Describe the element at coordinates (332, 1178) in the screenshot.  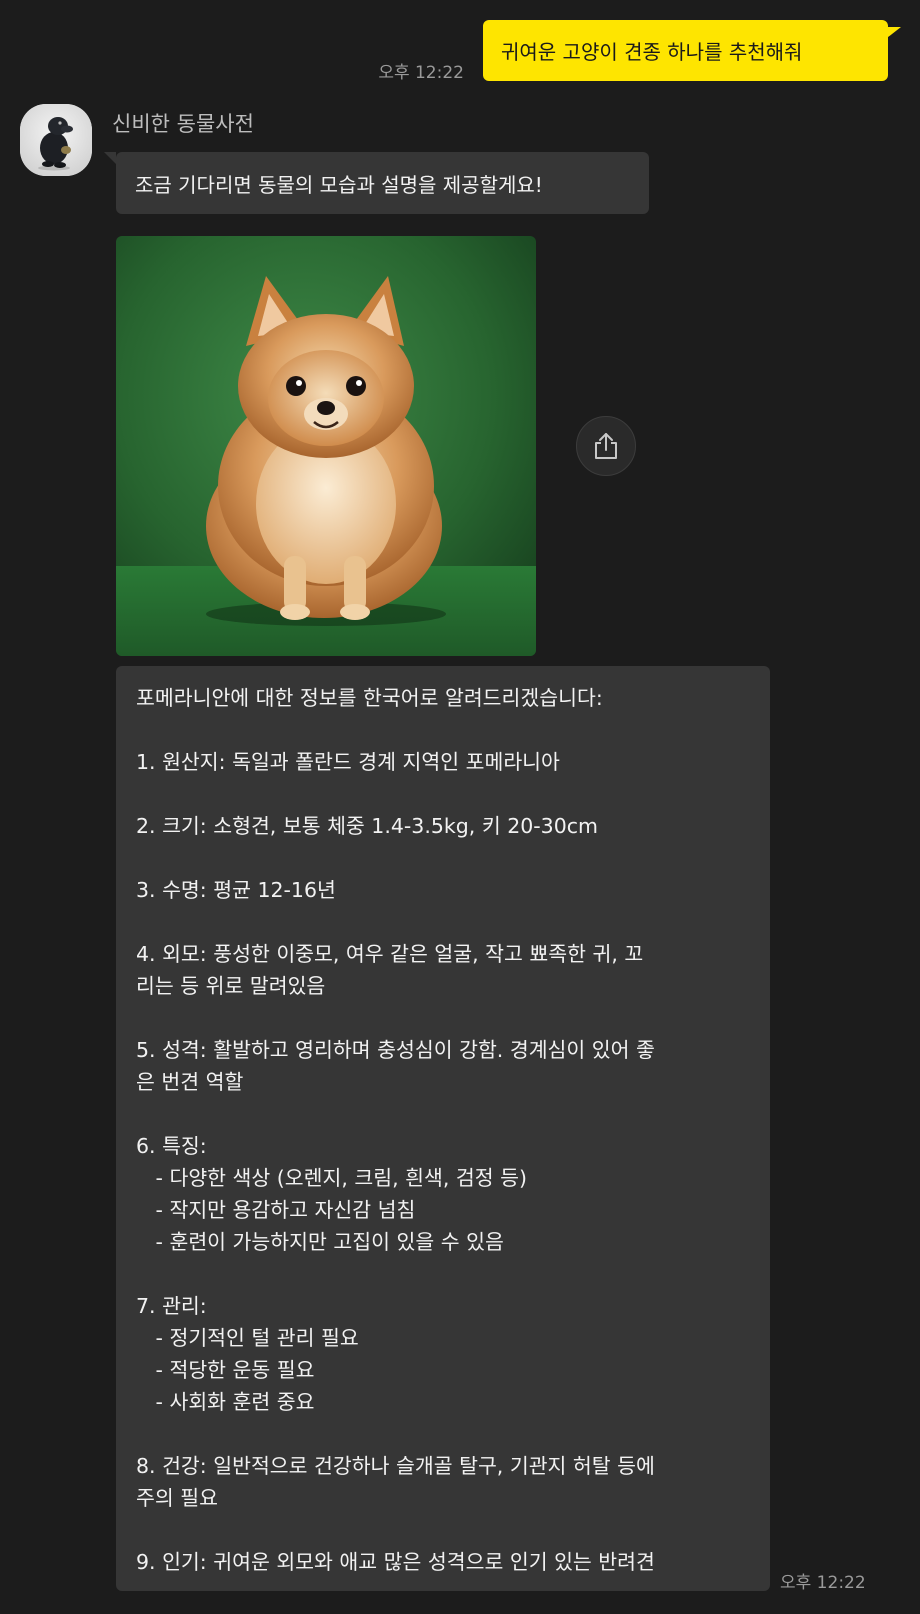
I see `info-item-features-sub: - 다양한 색상 (오렌지, 크림, 흰색, 검정 등)` at that location.